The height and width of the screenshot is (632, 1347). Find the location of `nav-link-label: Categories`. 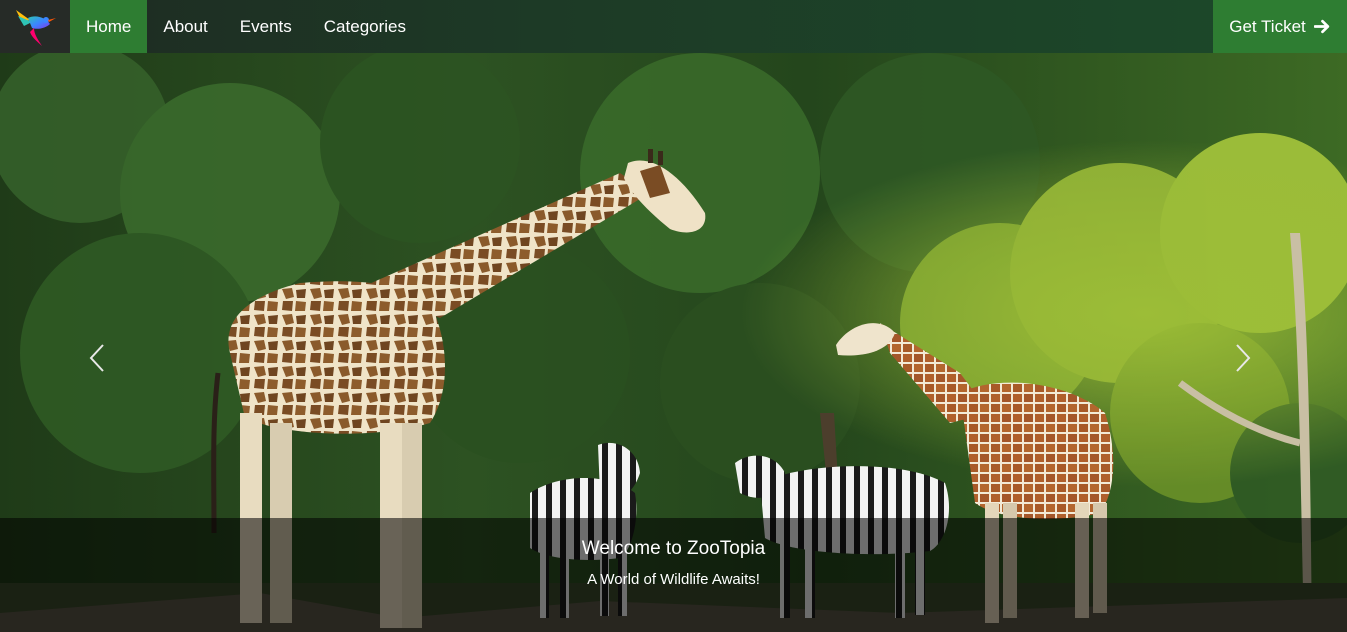

nav-link-label: Categories is located at coordinates (364, 26).